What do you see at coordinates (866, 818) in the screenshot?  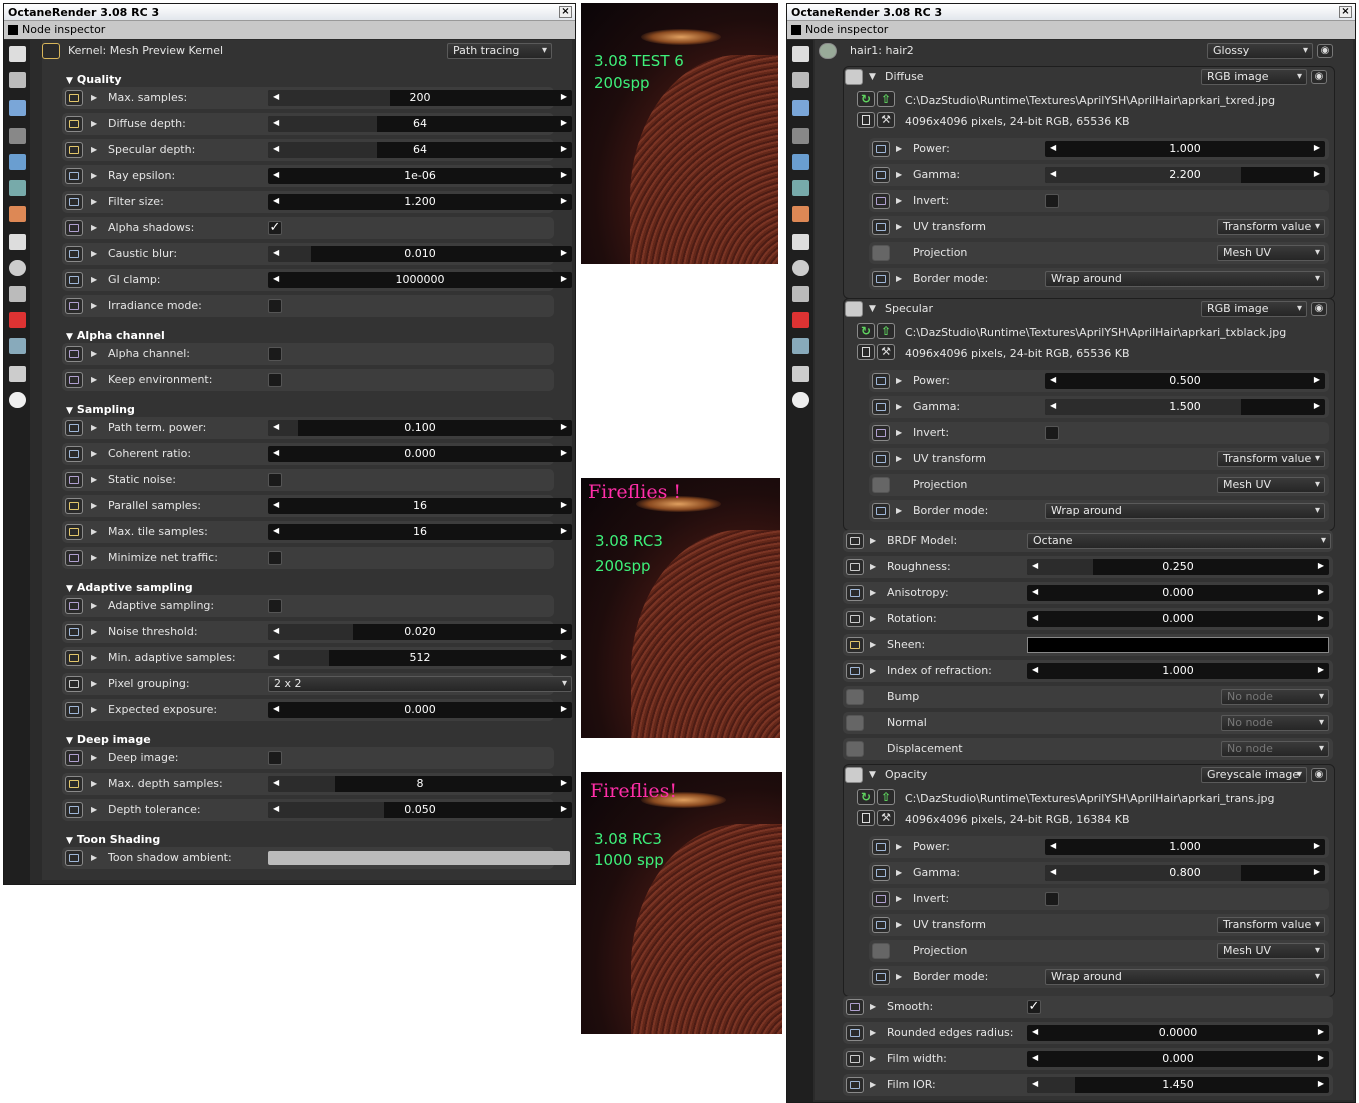 I see `film-icon` at bounding box center [866, 818].